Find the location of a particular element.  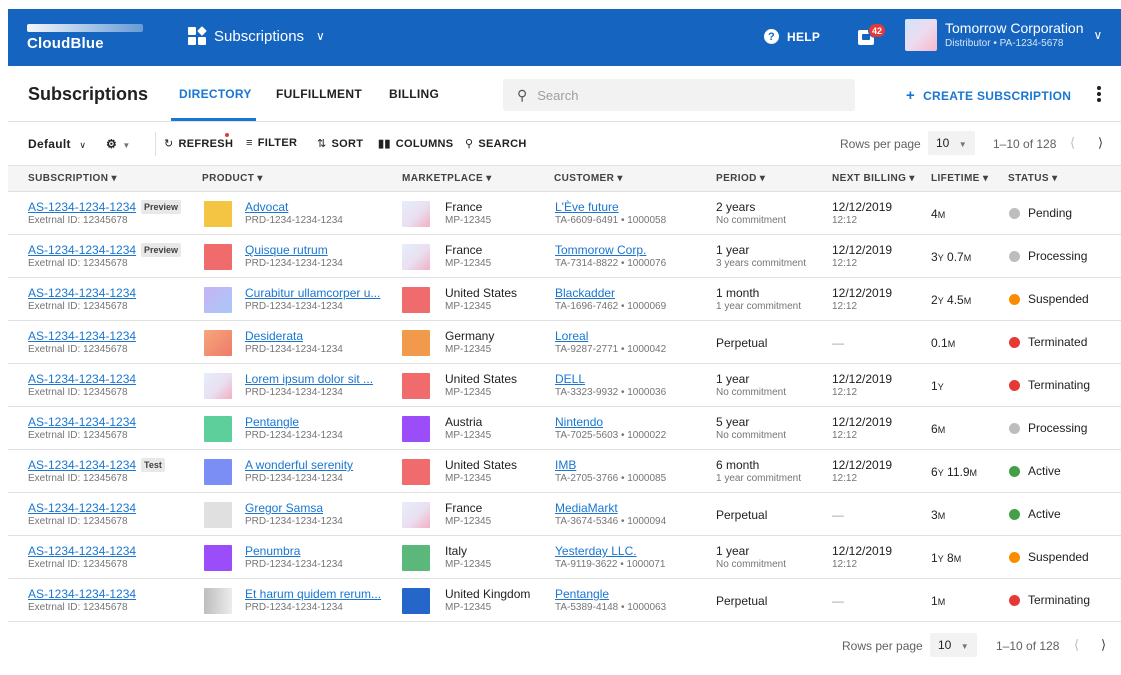

status-label: Suspended is located at coordinates (1058, 557).